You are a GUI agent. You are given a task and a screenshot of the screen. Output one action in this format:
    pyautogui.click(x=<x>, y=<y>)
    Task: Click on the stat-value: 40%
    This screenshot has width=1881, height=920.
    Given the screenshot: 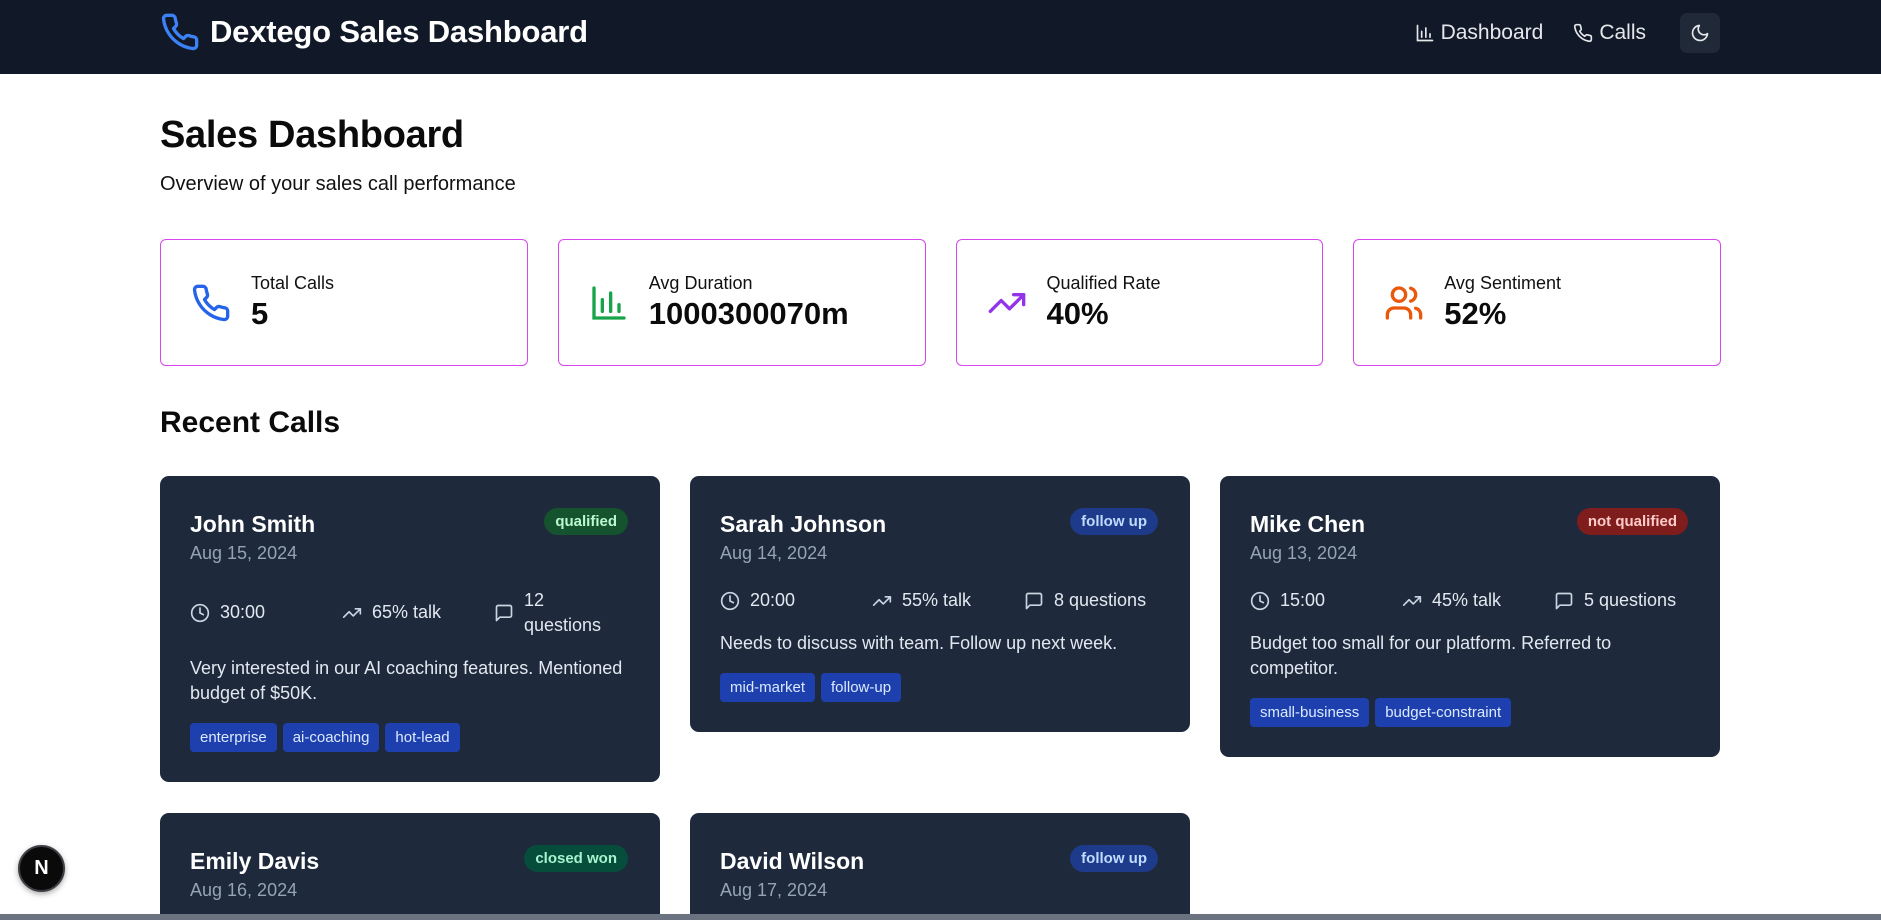 What is the action you would take?
    pyautogui.click(x=1077, y=313)
    